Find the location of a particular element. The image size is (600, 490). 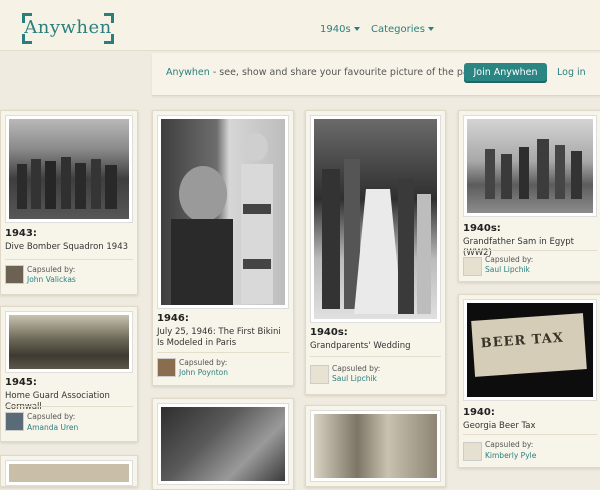

logo-text: Anywhen is located at coordinates (68, 27).